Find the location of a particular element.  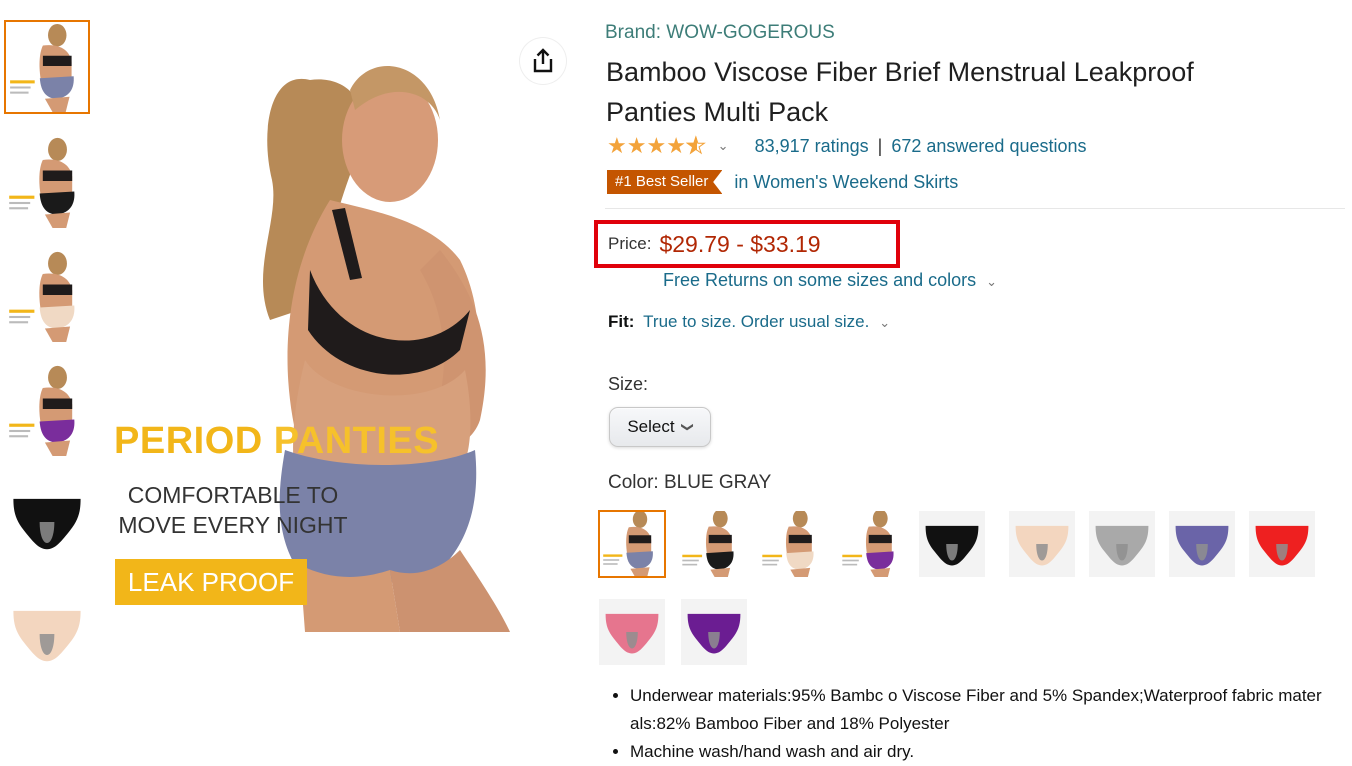

ratings-count-link: 83,917 ratings is located at coordinates (812, 146).